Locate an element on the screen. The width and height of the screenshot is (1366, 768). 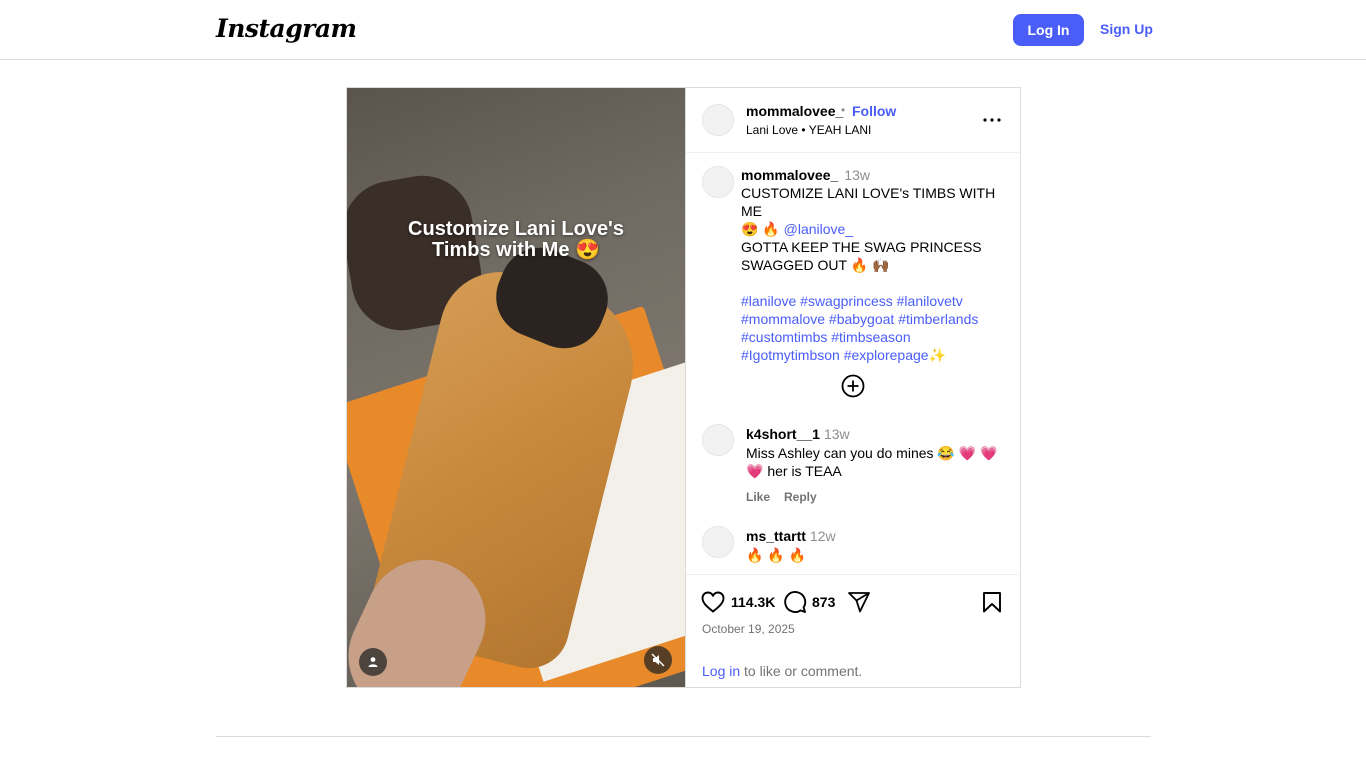
caption-username: mommalovee_ is located at coordinates (789, 175).